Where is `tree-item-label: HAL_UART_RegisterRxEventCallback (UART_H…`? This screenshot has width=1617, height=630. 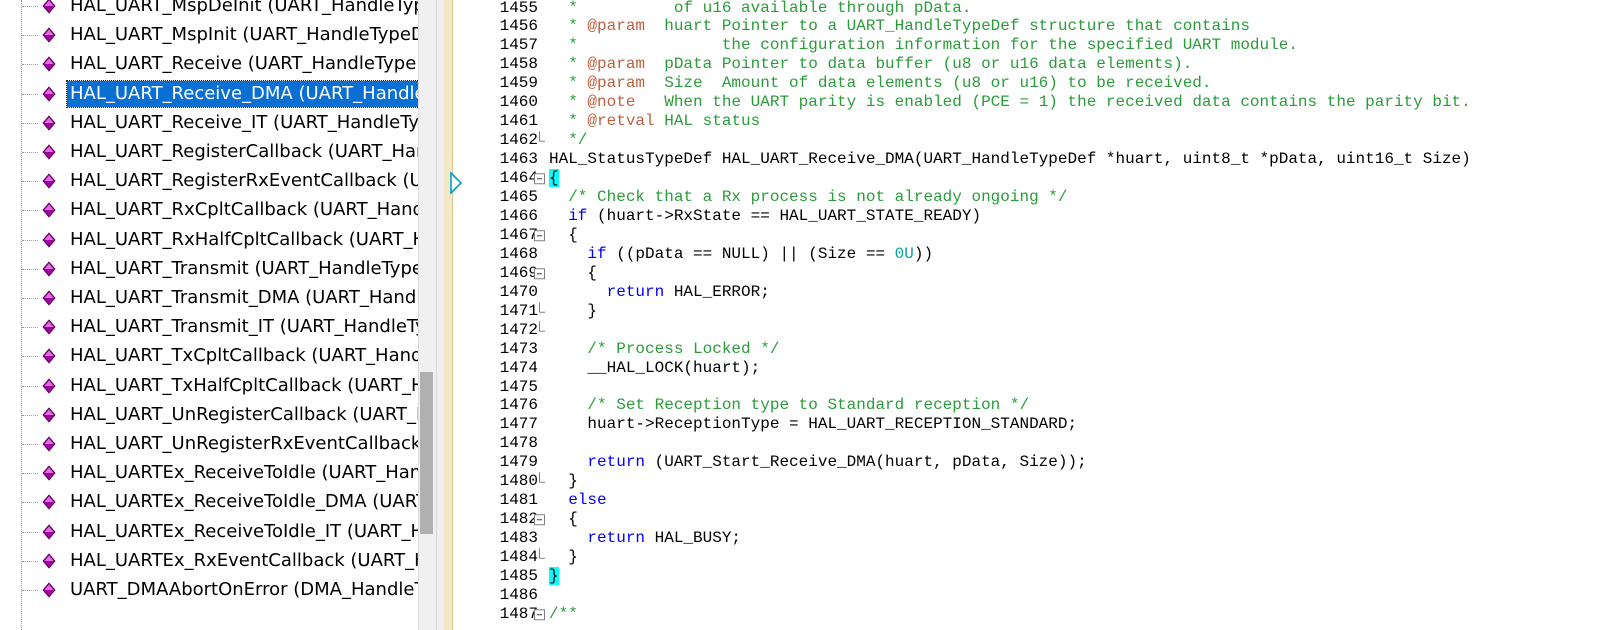 tree-item-label: HAL_UART_RegisterRxEventCallback (UART_H… is located at coordinates (244, 181).